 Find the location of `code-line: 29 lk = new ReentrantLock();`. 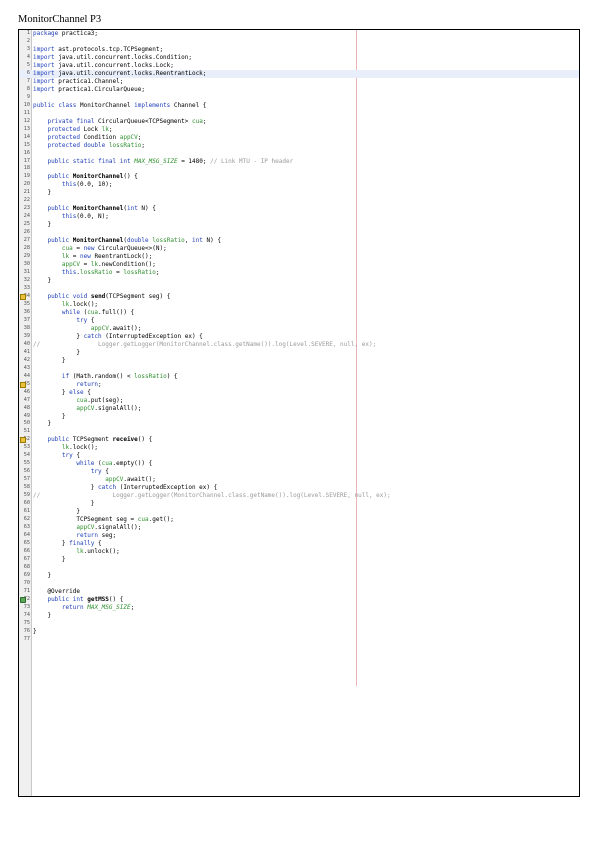

code-line: 29 lk = new ReentrantLock(); is located at coordinates (299, 257).